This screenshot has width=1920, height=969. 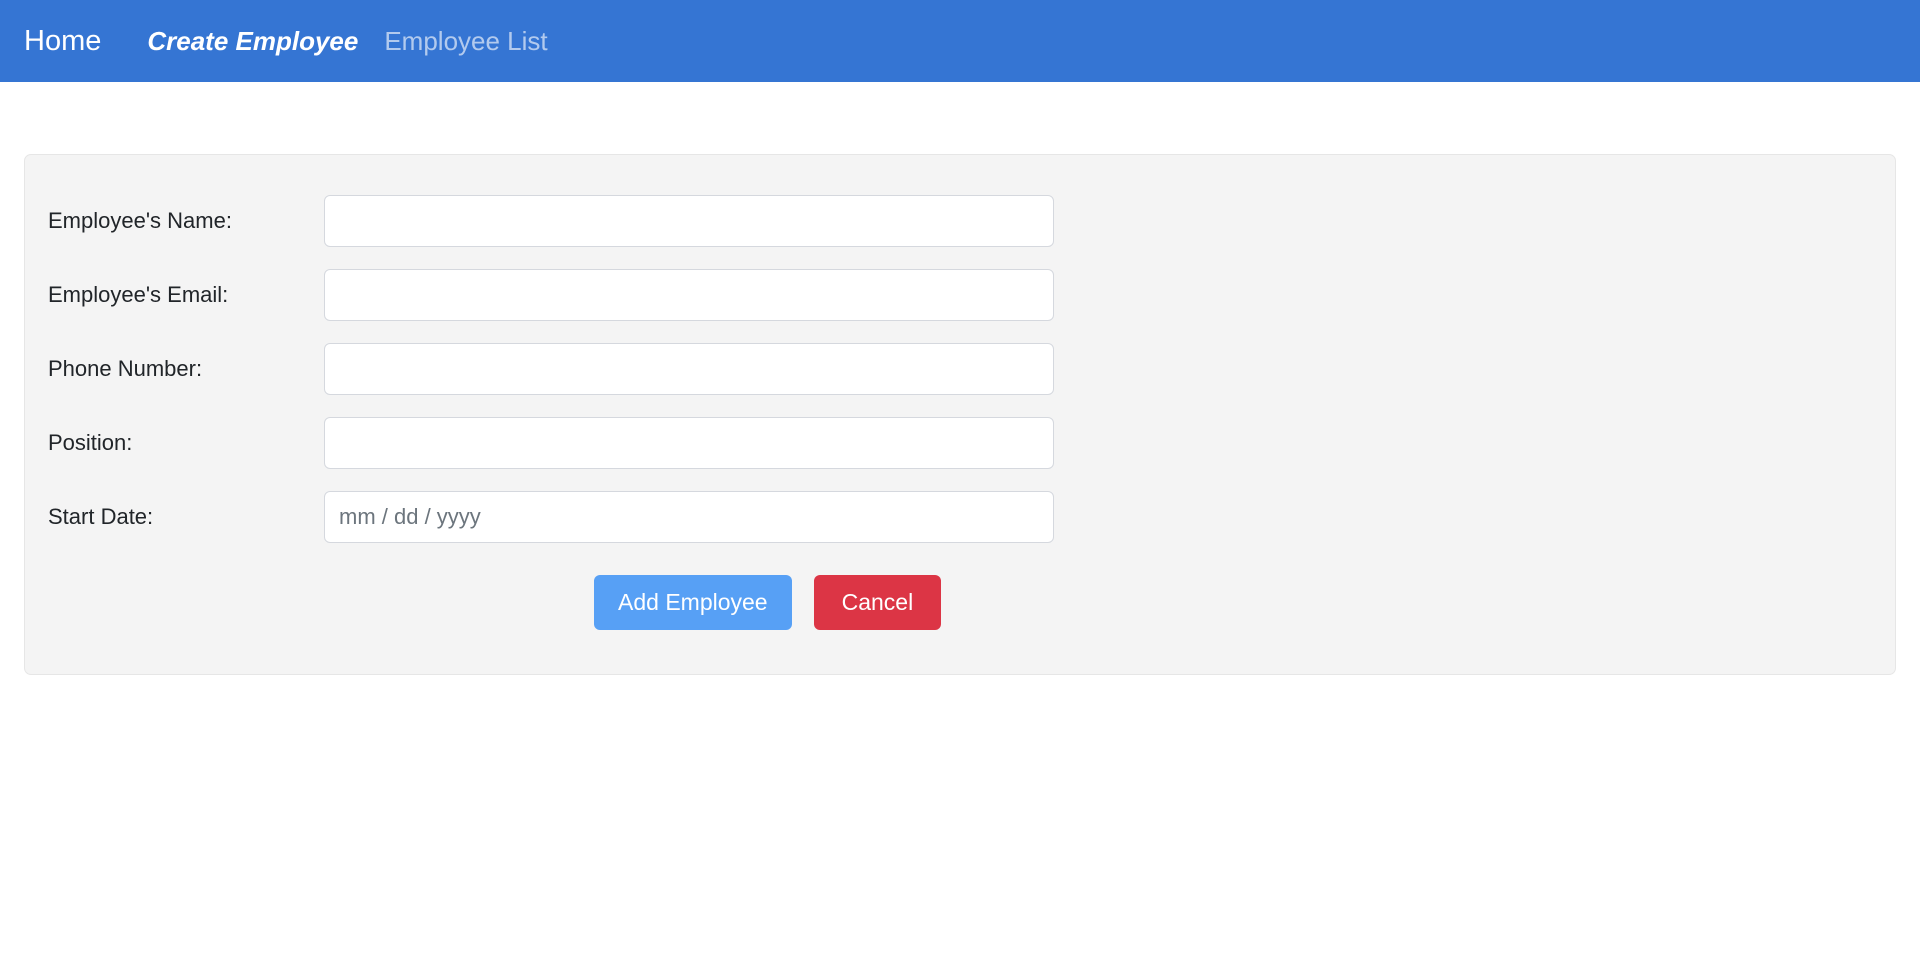 I want to click on employee-email-input, so click(x=689, y=295).